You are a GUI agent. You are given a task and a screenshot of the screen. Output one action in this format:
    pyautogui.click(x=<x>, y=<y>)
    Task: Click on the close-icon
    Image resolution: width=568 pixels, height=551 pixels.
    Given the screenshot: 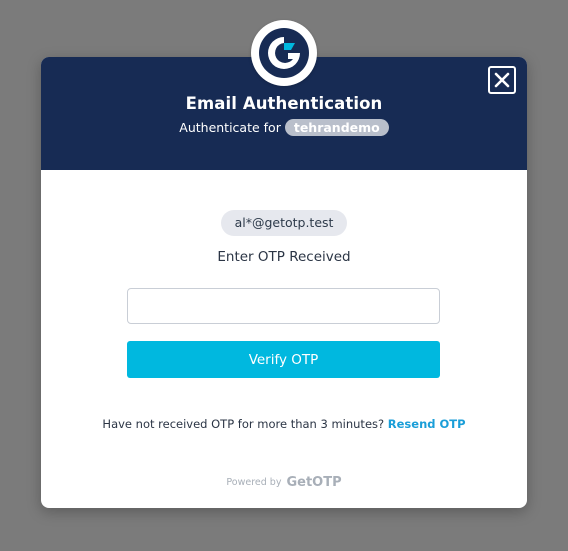 What is the action you would take?
    pyautogui.click(x=502, y=80)
    